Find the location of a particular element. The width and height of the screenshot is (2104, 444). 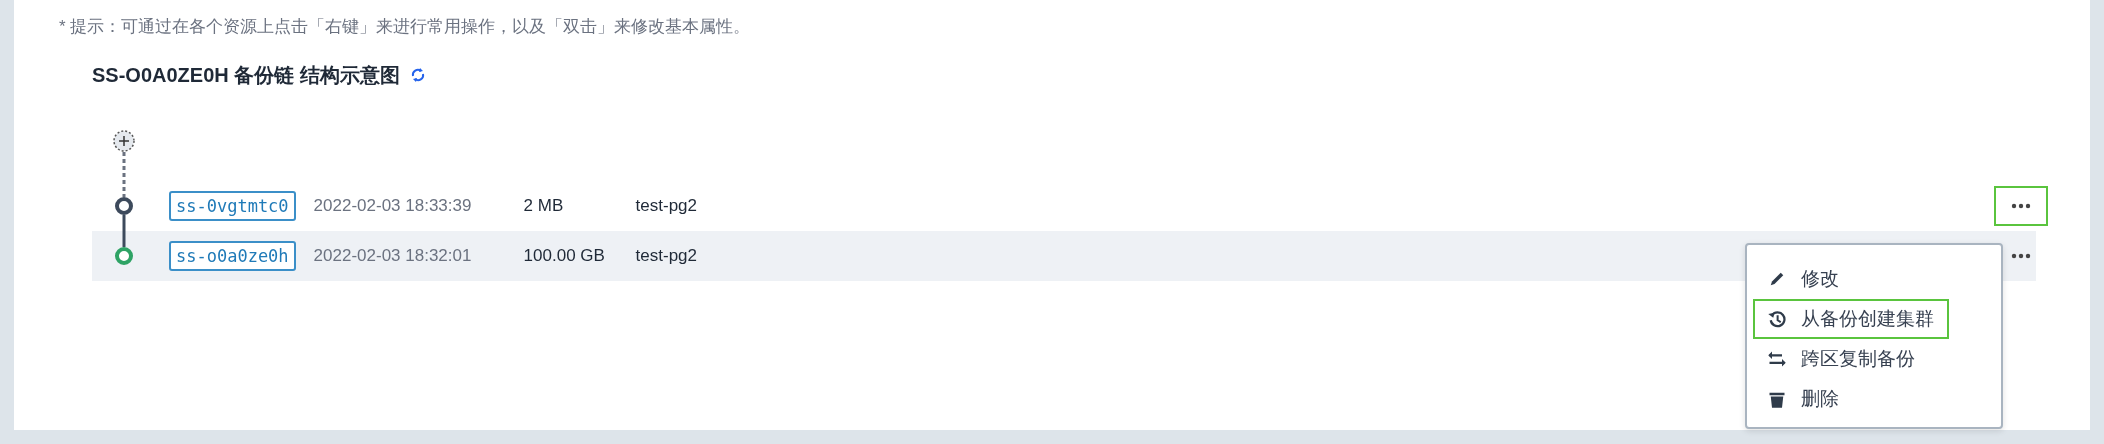

refresh-icon is located at coordinates (417, 75).